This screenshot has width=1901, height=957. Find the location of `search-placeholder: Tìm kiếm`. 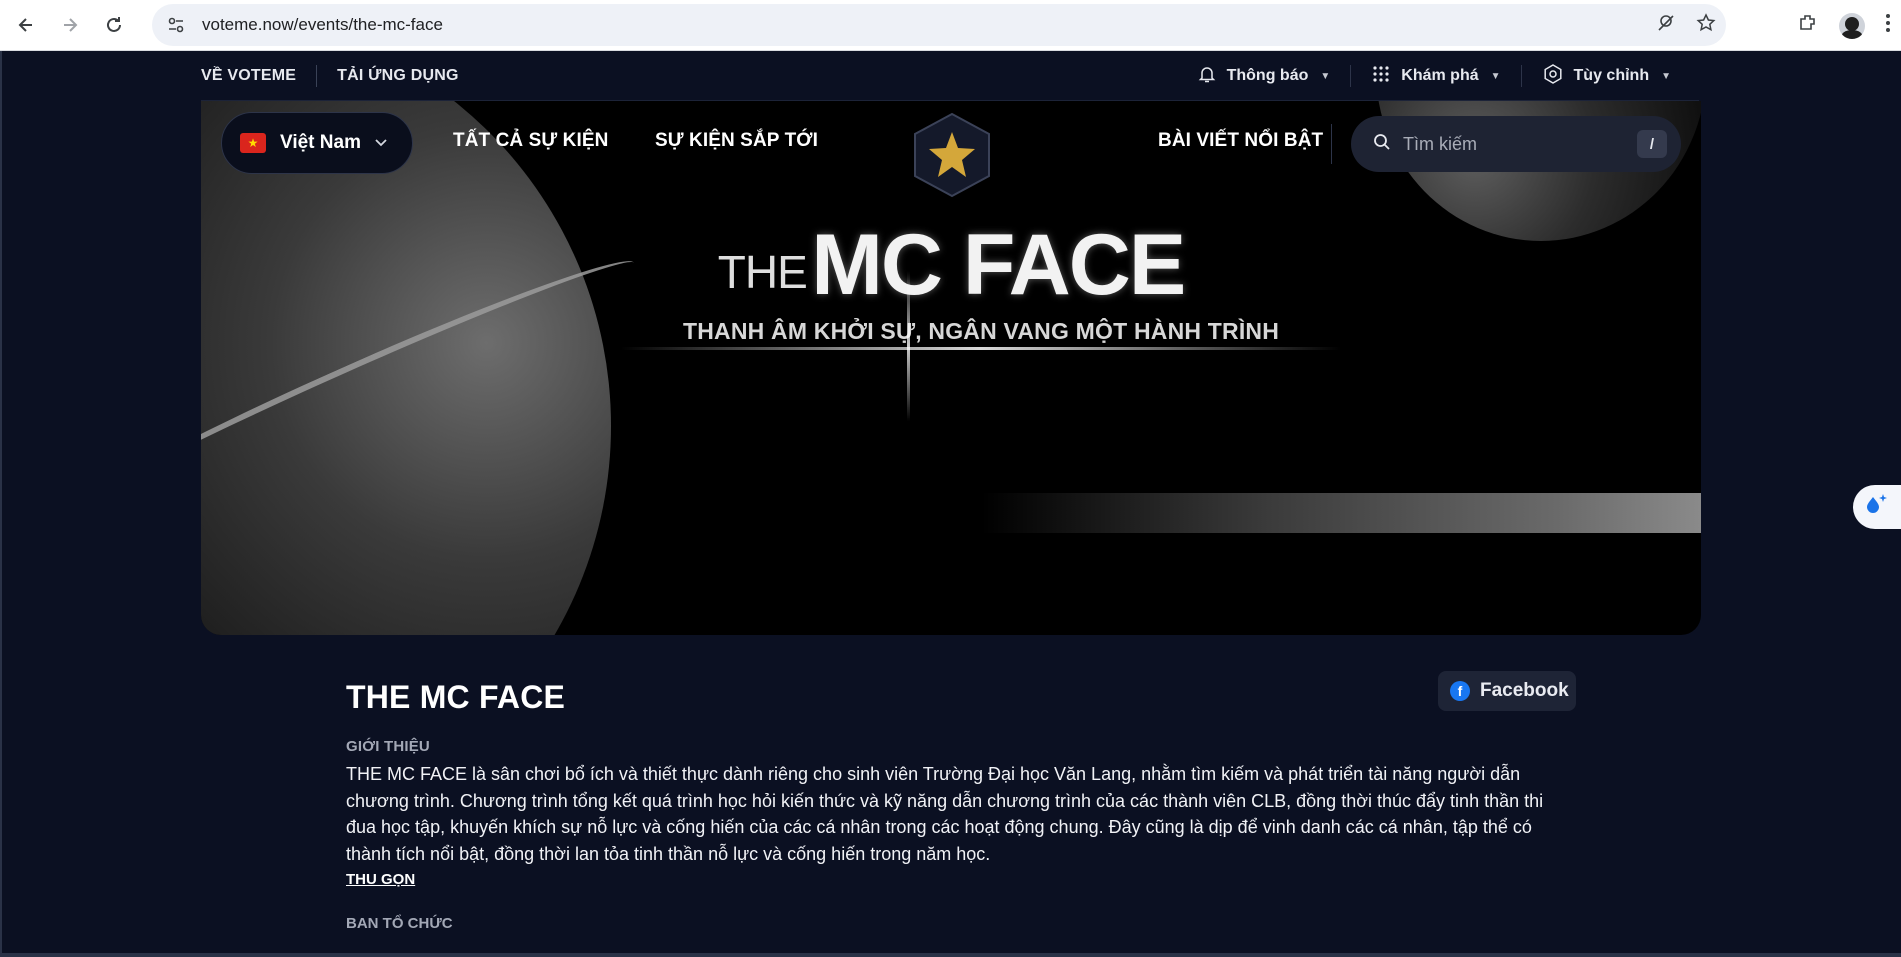

search-placeholder: Tìm kiếm is located at coordinates (1440, 143).